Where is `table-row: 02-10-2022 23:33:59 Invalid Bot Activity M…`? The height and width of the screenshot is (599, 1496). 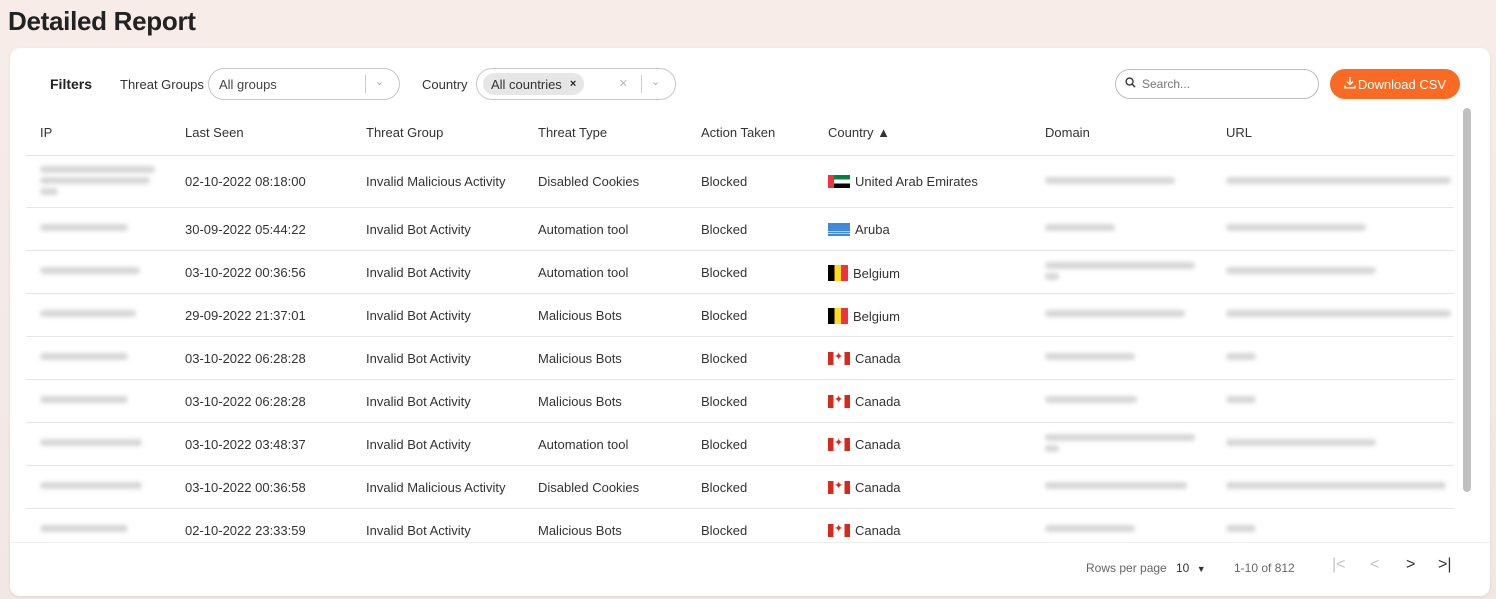 table-row: 02-10-2022 23:33:59 Invalid Bot Activity M… is located at coordinates (740, 525).